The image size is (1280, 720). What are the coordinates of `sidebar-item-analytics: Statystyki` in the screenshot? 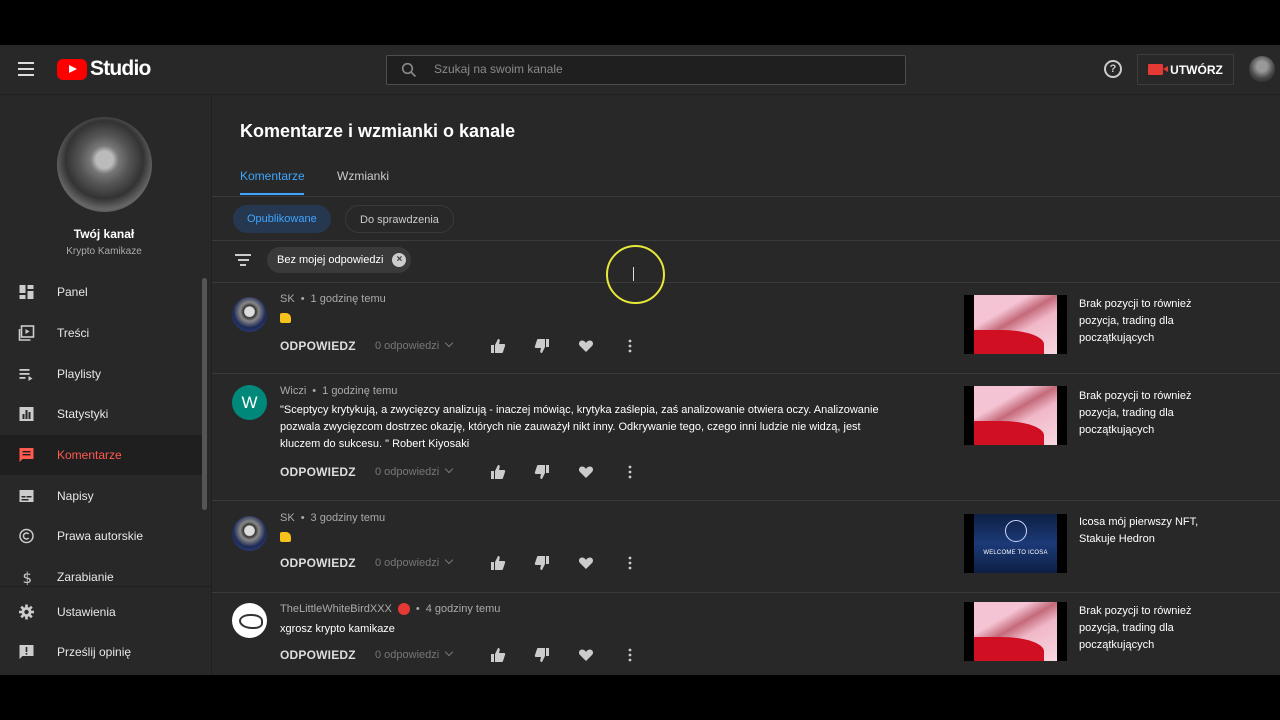 It's located at (101, 414).